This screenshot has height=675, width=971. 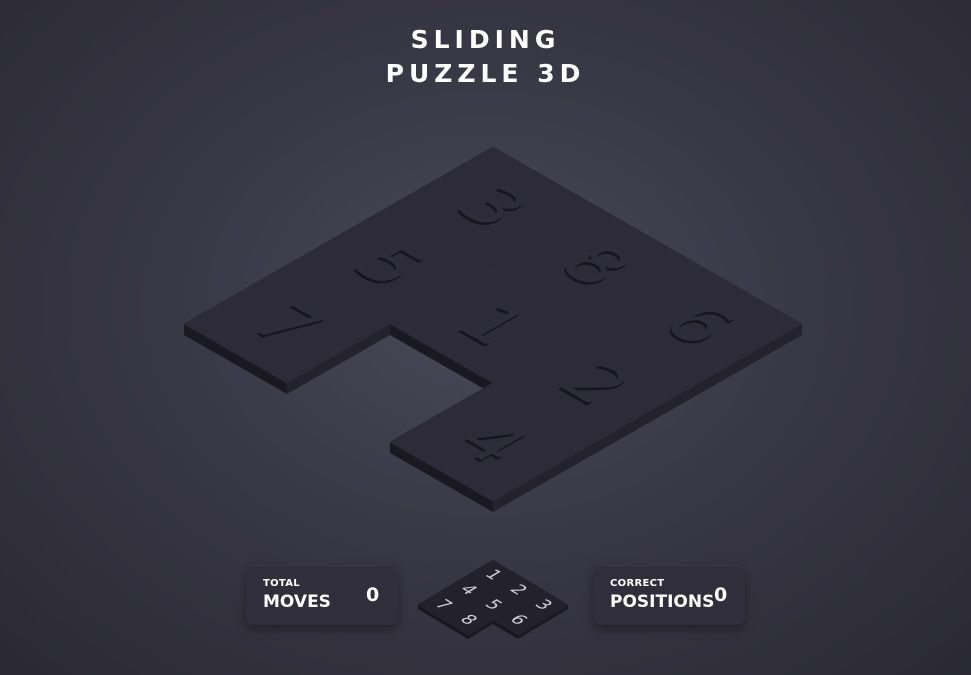 What do you see at coordinates (373, 595) in the screenshot?
I see `moves-value: 0` at bounding box center [373, 595].